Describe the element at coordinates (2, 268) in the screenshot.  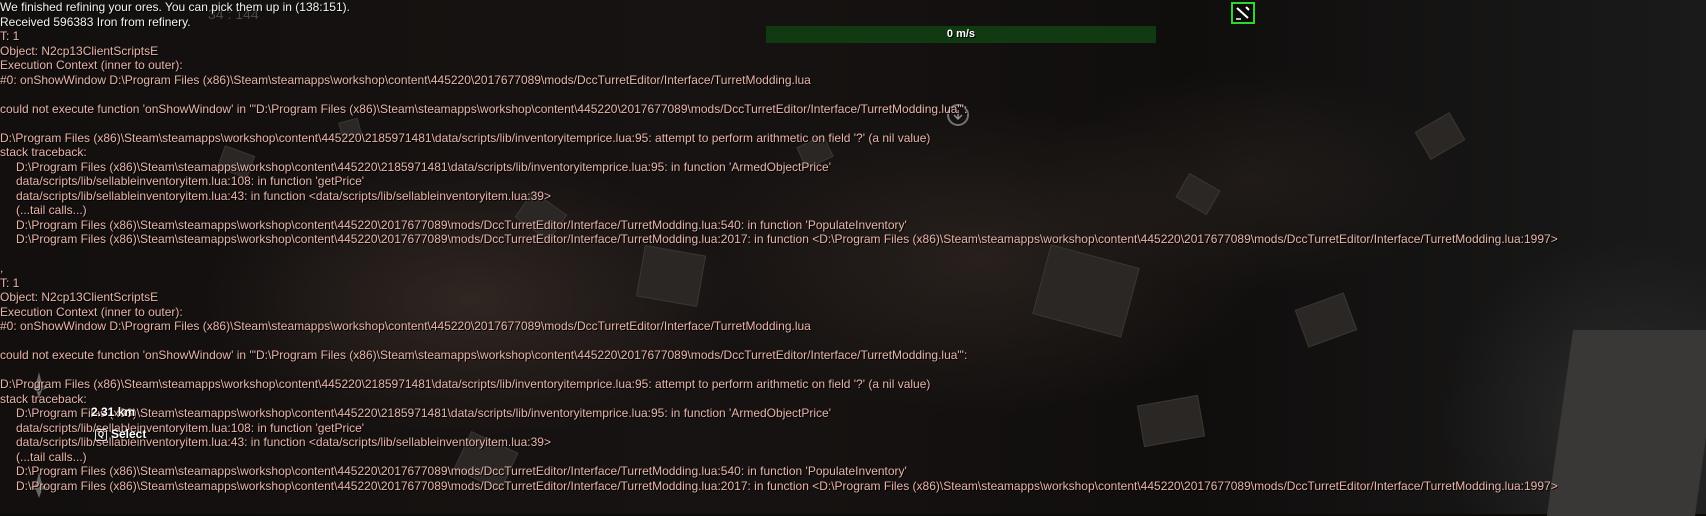
I see `console-line: ,` at that location.